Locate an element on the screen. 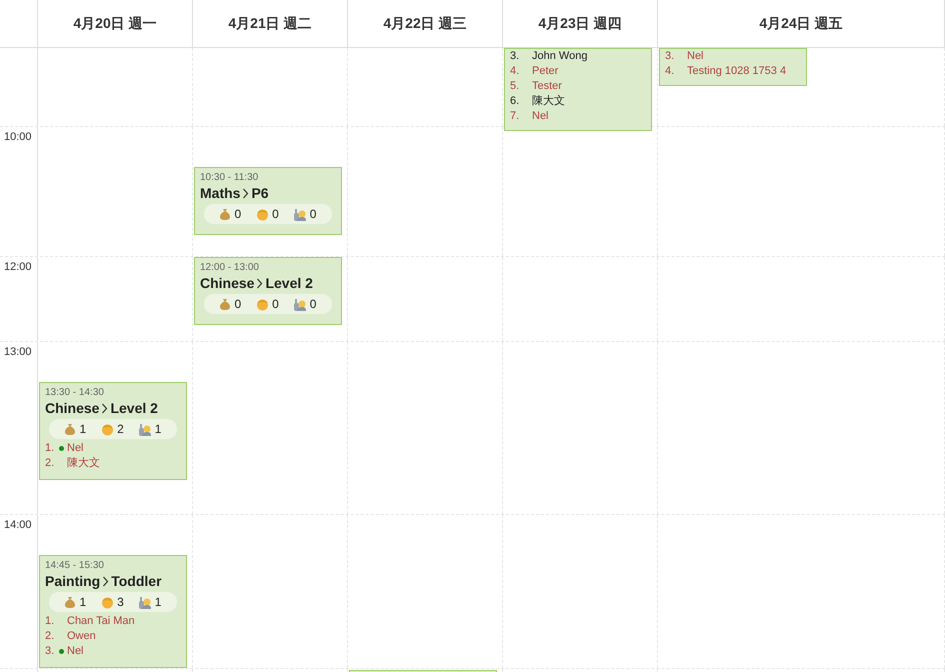  event-subject: Painting is located at coordinates (72, 581).